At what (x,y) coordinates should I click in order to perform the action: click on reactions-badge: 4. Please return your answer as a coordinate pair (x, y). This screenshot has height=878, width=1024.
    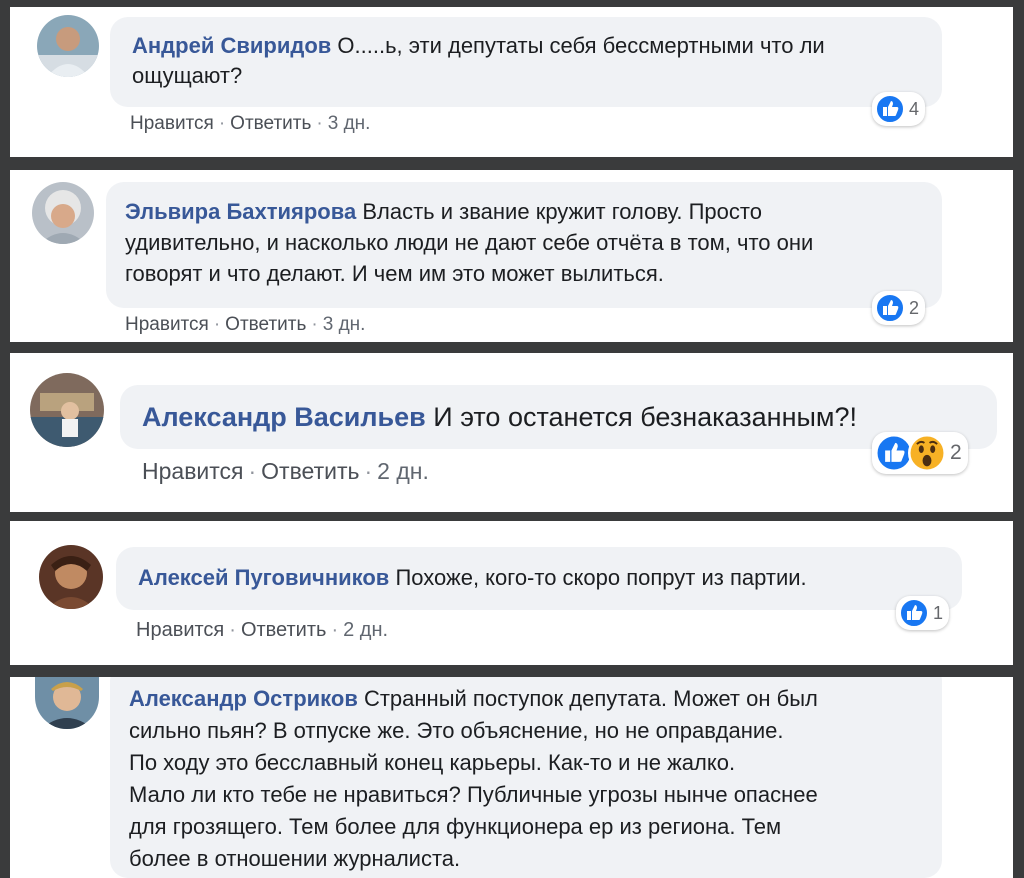
    Looking at the image, I should click on (899, 109).